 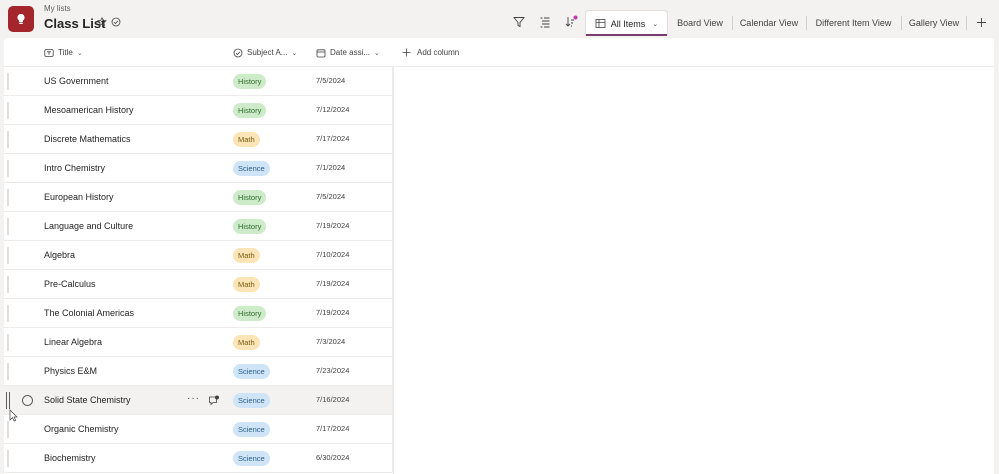 What do you see at coordinates (87, 400) in the screenshot?
I see `row-title: Solid State Chemistry` at bounding box center [87, 400].